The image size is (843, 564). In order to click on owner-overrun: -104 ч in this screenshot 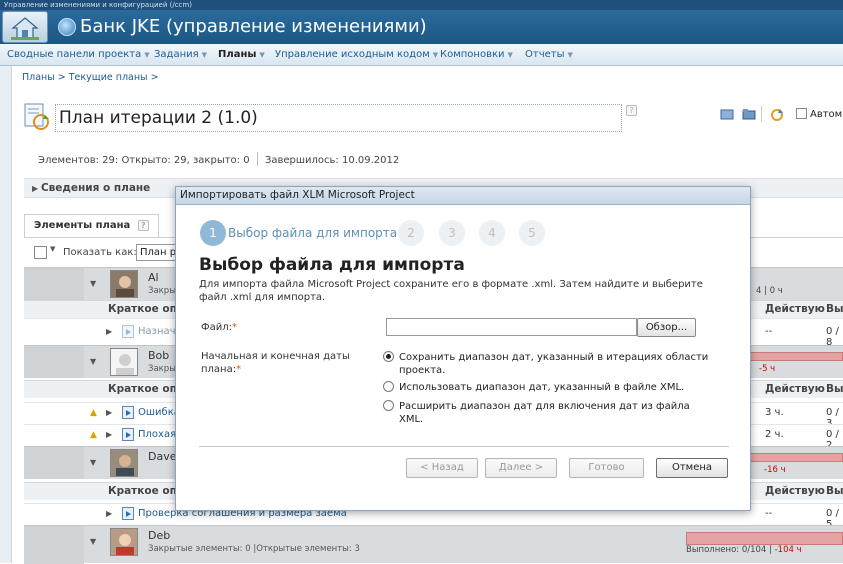, I will do `click(788, 550)`.